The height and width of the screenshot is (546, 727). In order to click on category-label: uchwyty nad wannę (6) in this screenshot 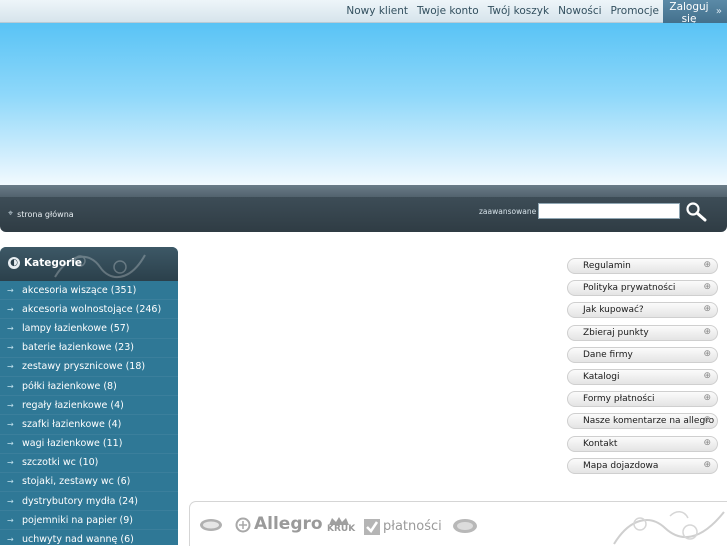, I will do `click(78, 539)`.